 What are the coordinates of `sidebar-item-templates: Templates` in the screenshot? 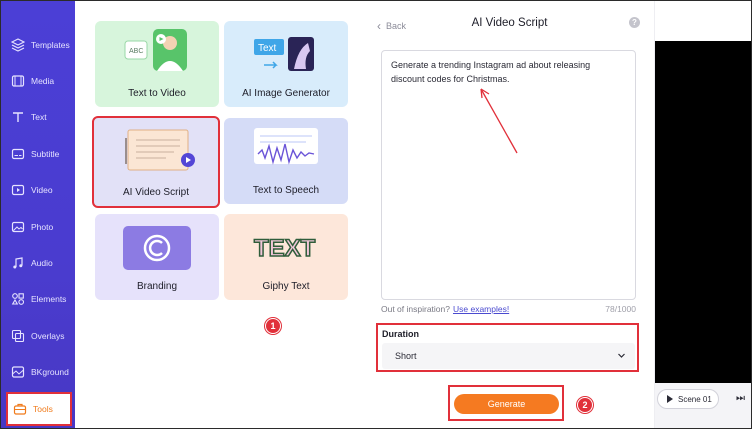 It's located at (38, 45).